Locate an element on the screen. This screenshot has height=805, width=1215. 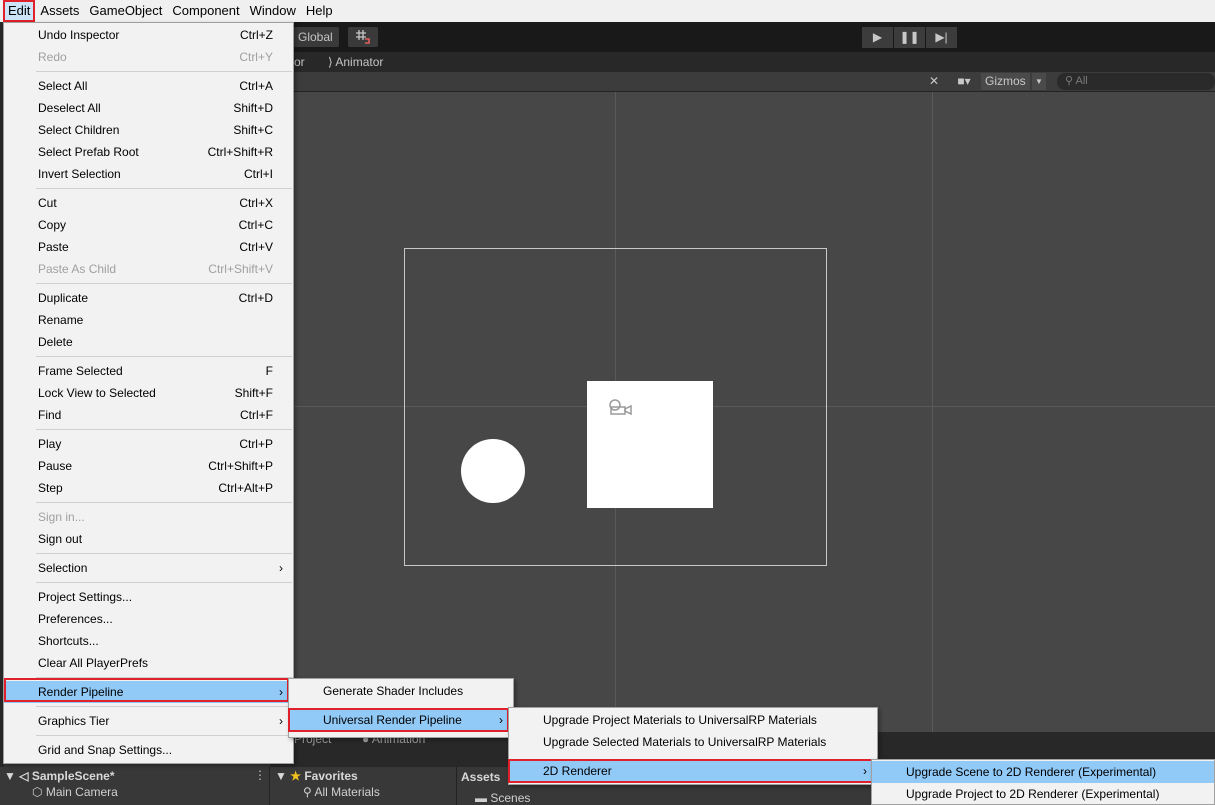
menu-item-delete: Delete is located at coordinates (148, 342).